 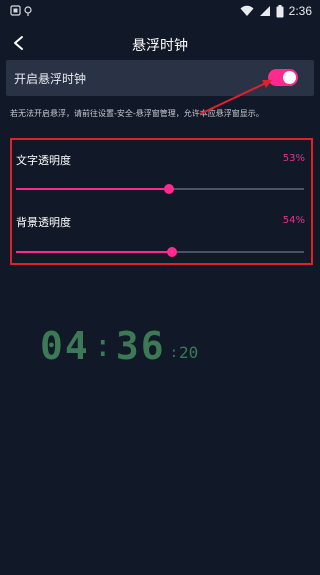 What do you see at coordinates (160, 13) in the screenshot?
I see `status-bar: 2:36` at bounding box center [160, 13].